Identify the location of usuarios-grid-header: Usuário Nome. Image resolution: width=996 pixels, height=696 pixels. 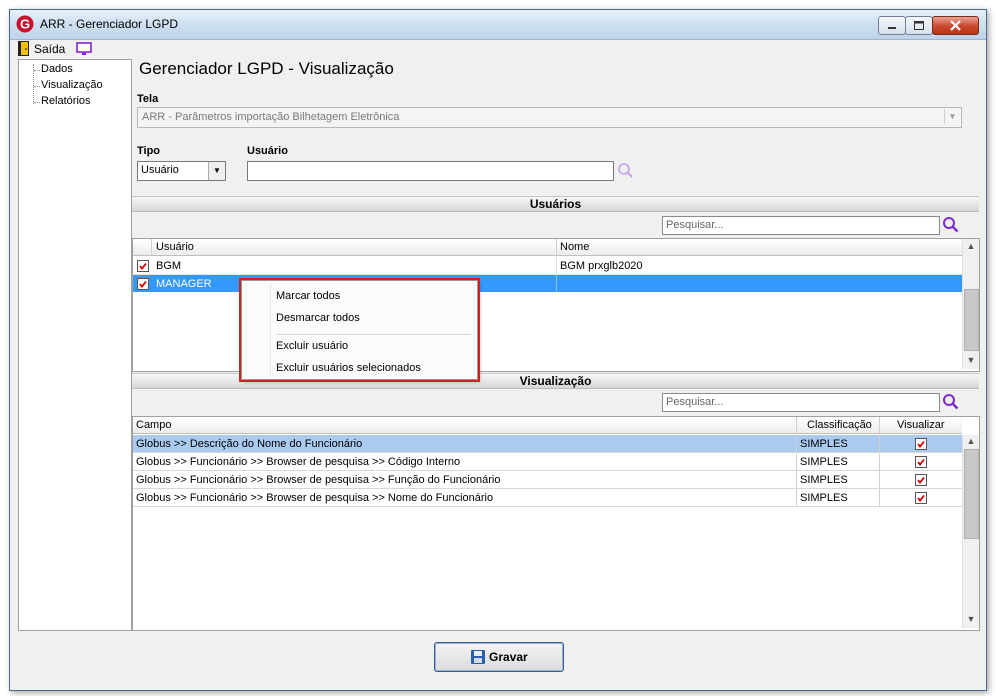
(547, 247).